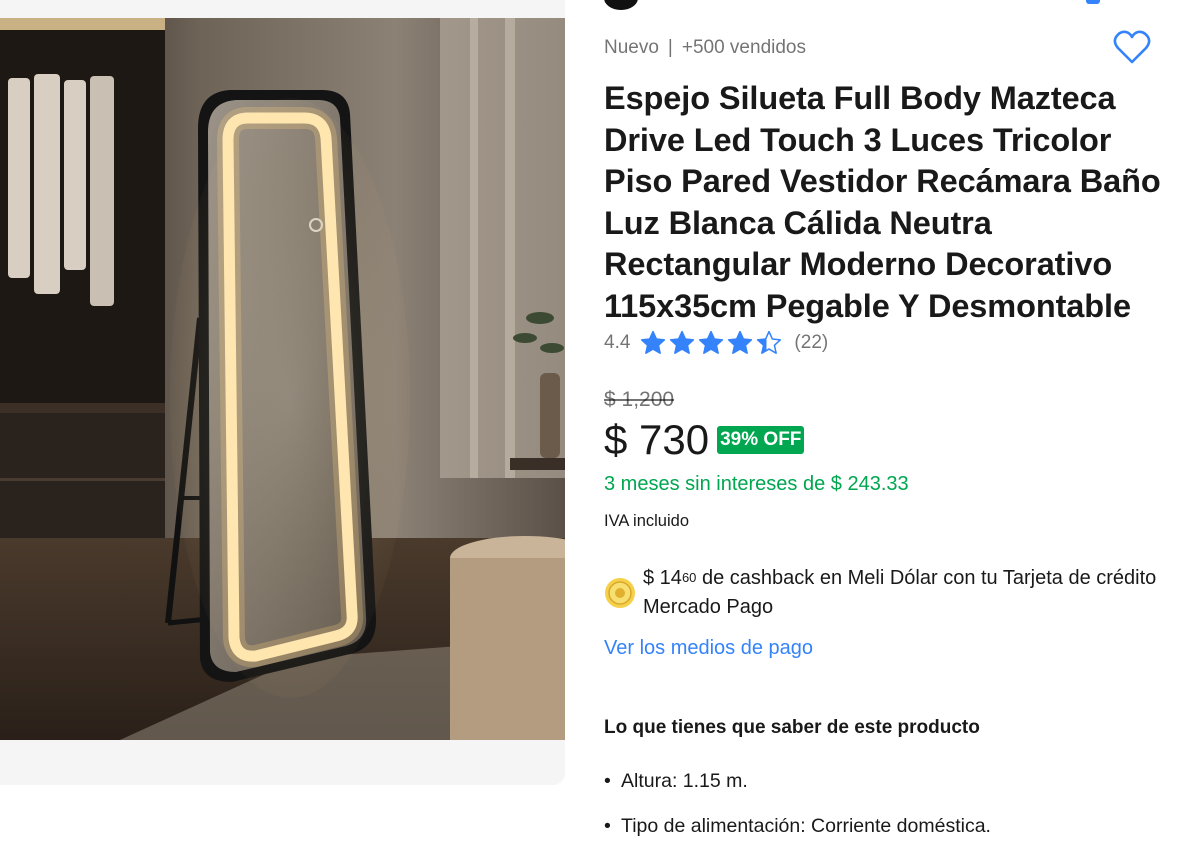 This screenshot has width=1200, height=864. I want to click on heart-outline-icon, so click(1132, 47).